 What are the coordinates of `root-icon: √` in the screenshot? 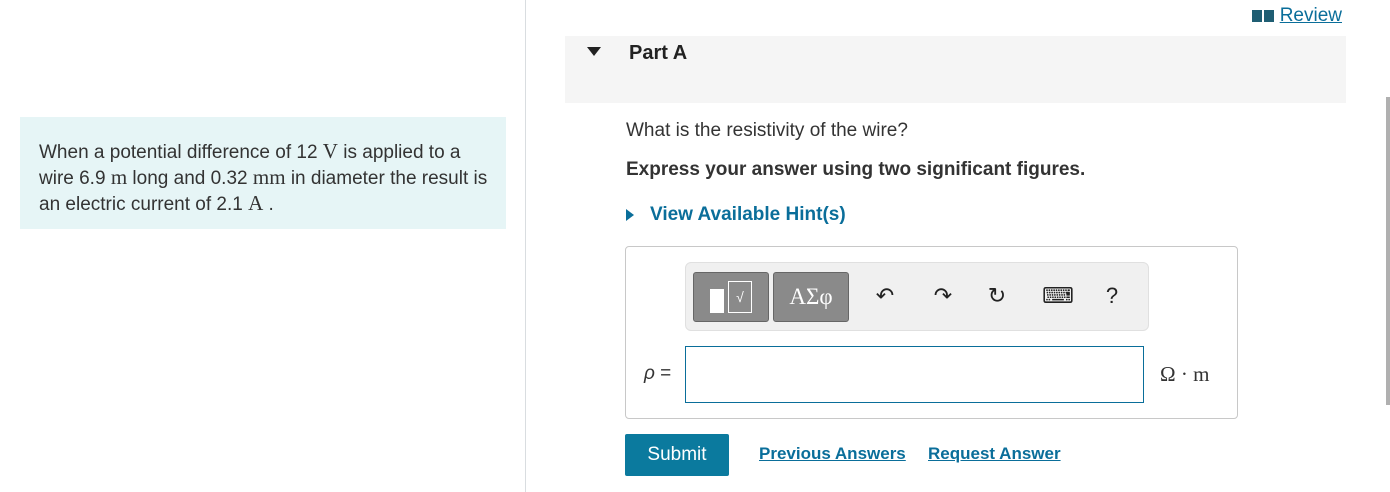 It's located at (740, 297).